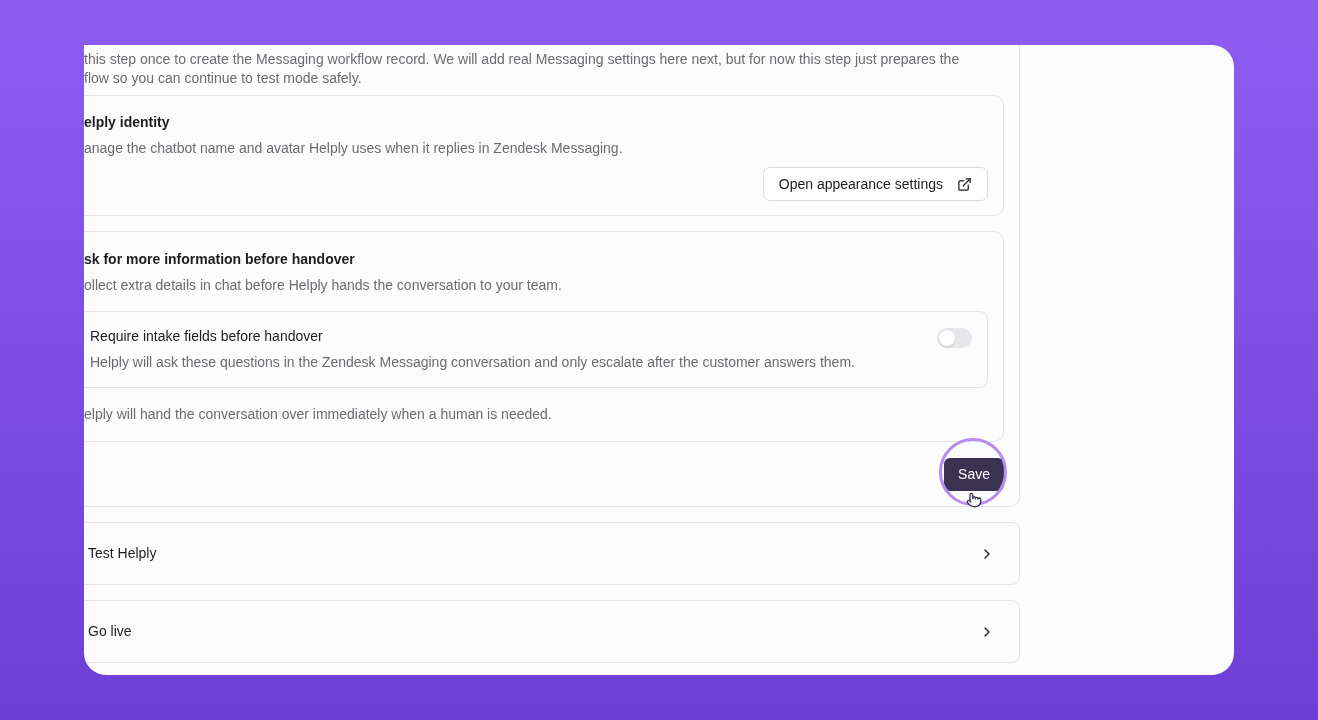 The image size is (1318, 720). Describe the element at coordinates (318, 414) in the screenshot. I see `handover-note: elply will hand the conversation over immediately when a human is needed.` at that location.